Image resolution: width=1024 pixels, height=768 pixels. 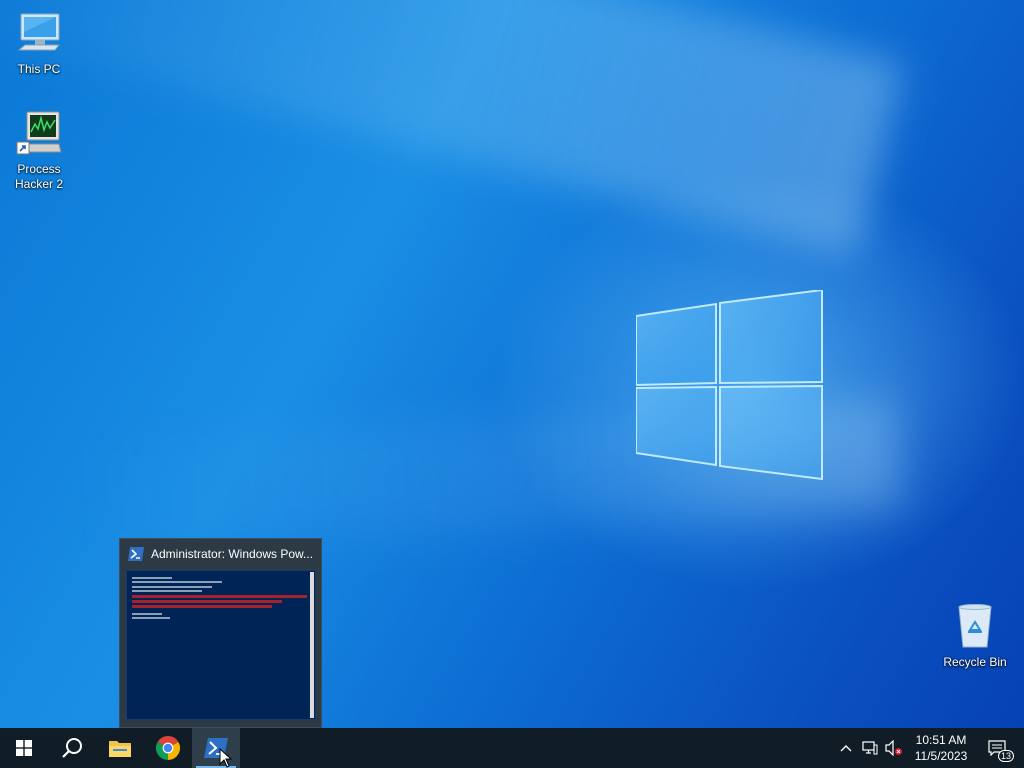 I want to click on start-button, so click(x=24, y=748).